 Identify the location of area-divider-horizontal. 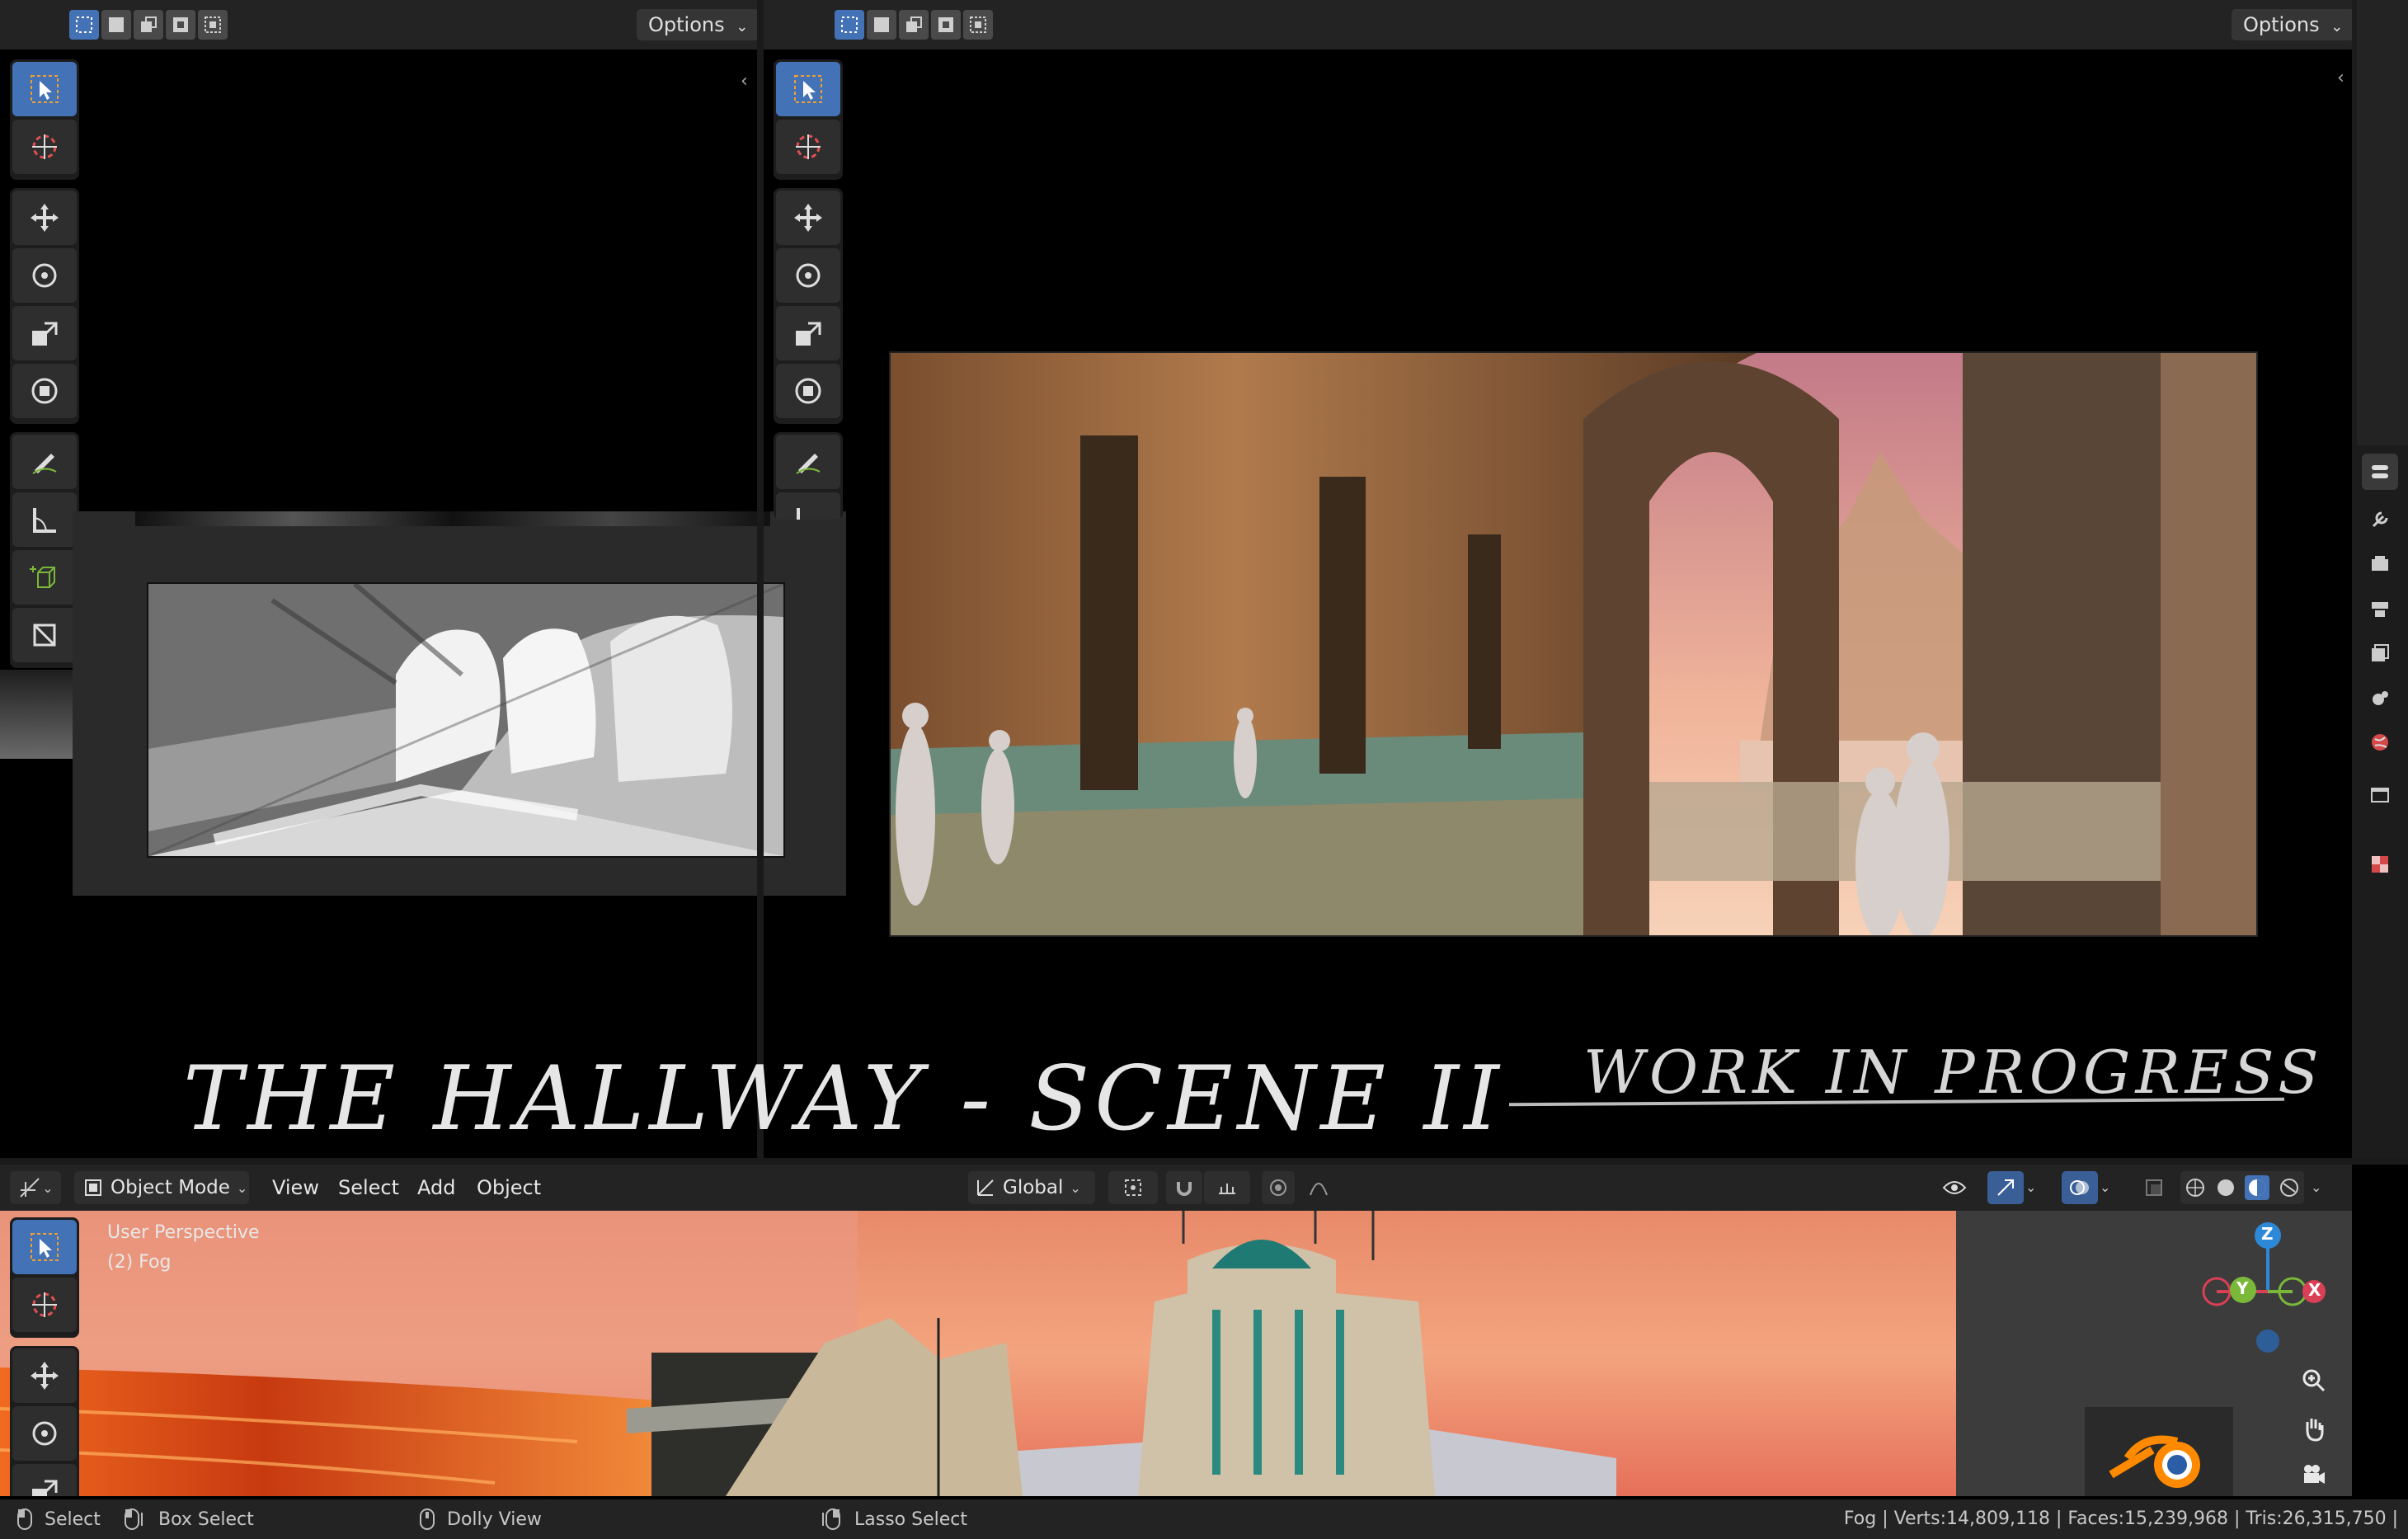
(1204, 1161).